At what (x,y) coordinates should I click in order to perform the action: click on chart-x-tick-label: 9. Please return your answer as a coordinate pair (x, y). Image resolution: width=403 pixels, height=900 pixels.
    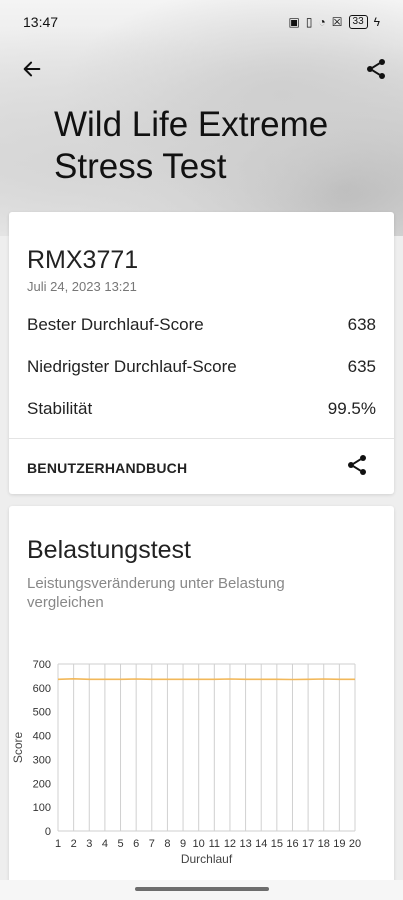
    Looking at the image, I should click on (183, 844).